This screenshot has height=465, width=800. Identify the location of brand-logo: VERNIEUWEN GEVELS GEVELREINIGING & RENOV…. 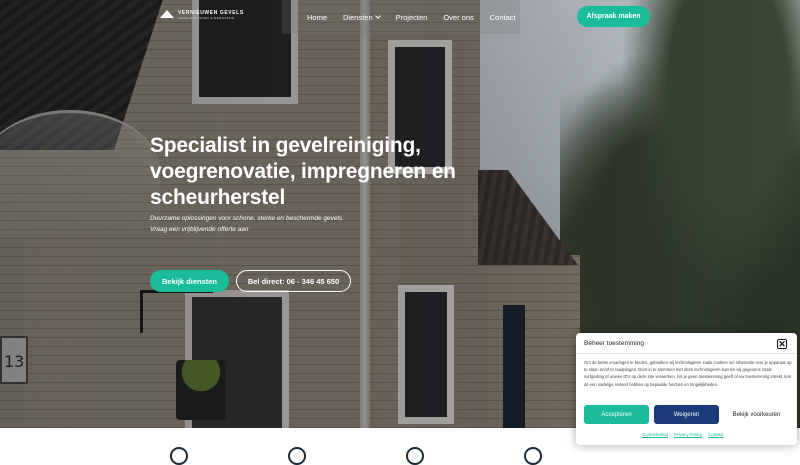
(202, 15).